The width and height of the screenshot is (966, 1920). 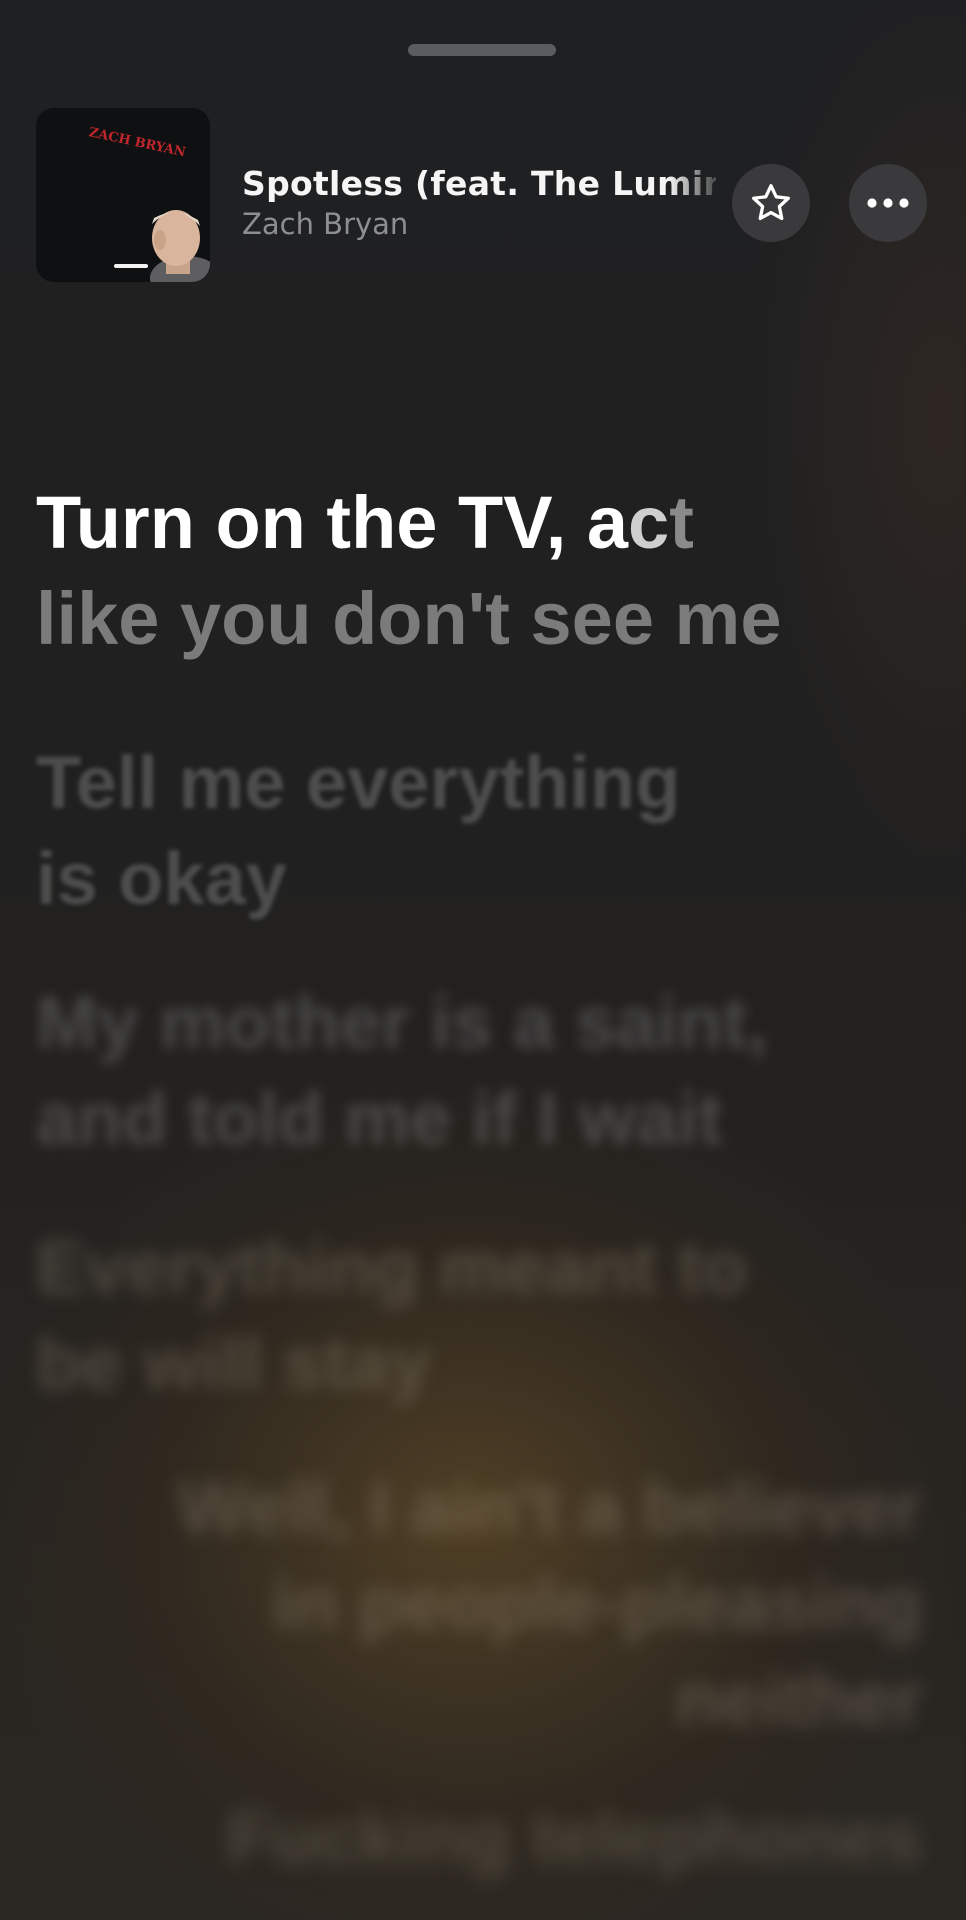 I want to click on lyric-line: Everything meant to be will stay, so click(x=391, y=1316).